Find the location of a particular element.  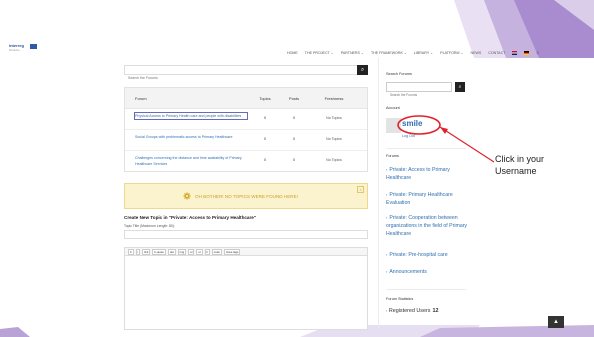

col-posts: Posts is located at coordinates (293, 98).